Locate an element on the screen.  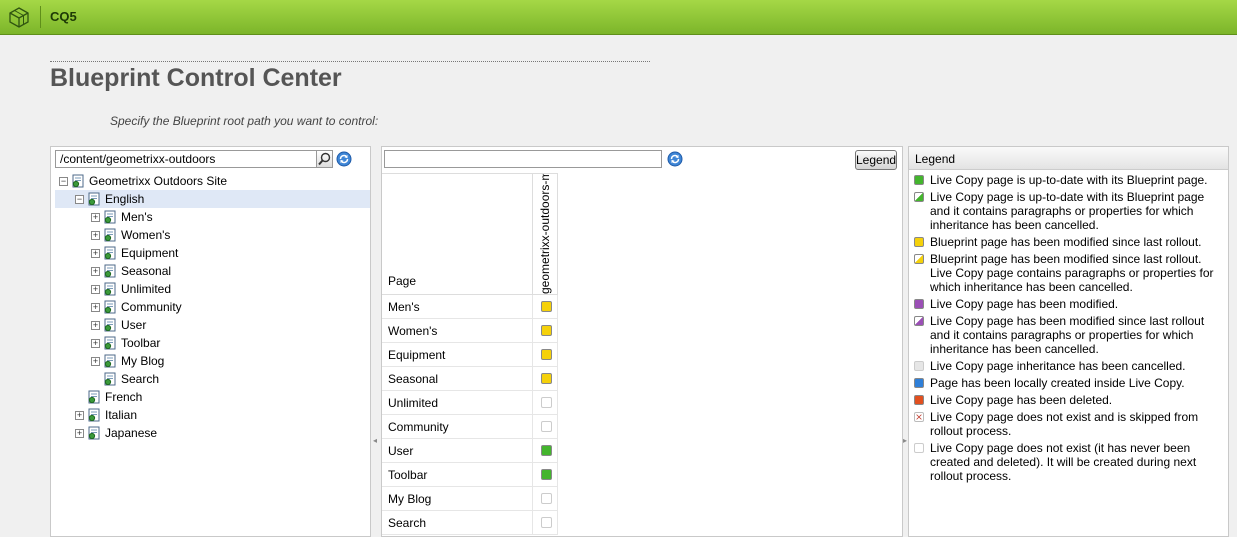
tree-node: + Community is located at coordinates (212, 307).